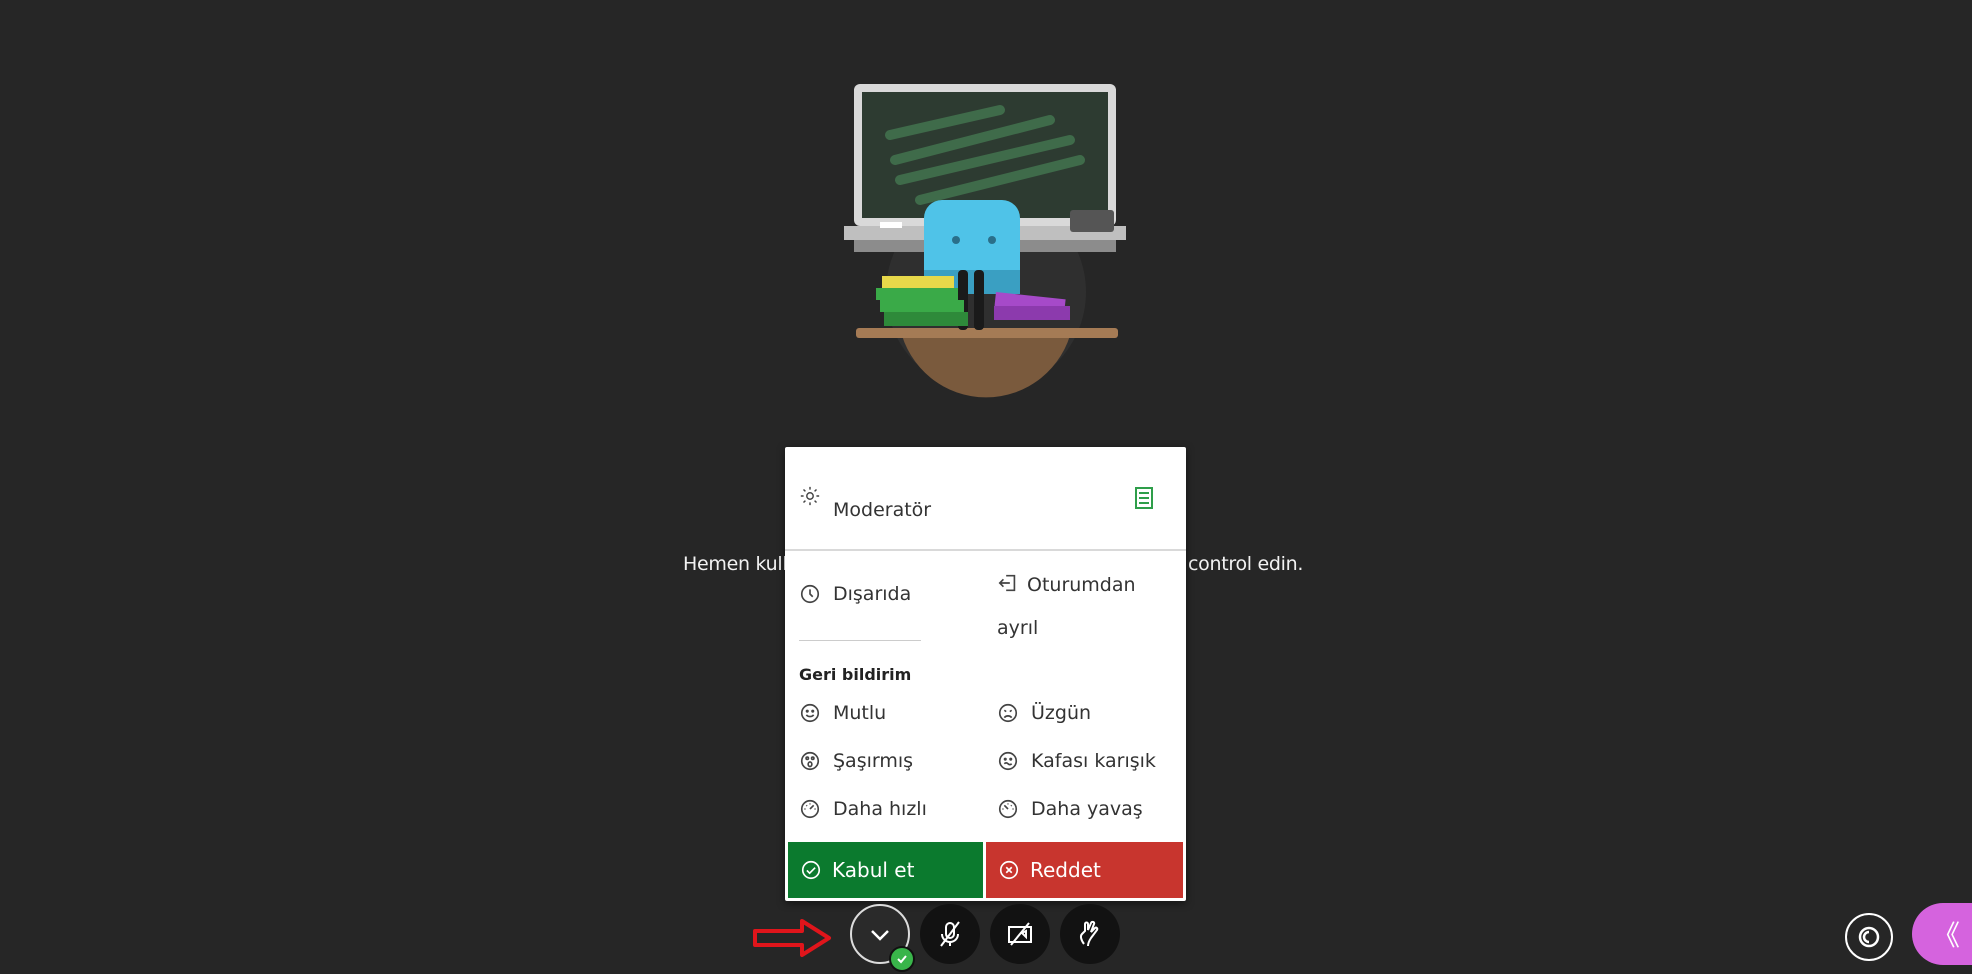 This screenshot has height=974, width=1972. I want to click on leave-label-line2: ayrıl, so click(1018, 628).